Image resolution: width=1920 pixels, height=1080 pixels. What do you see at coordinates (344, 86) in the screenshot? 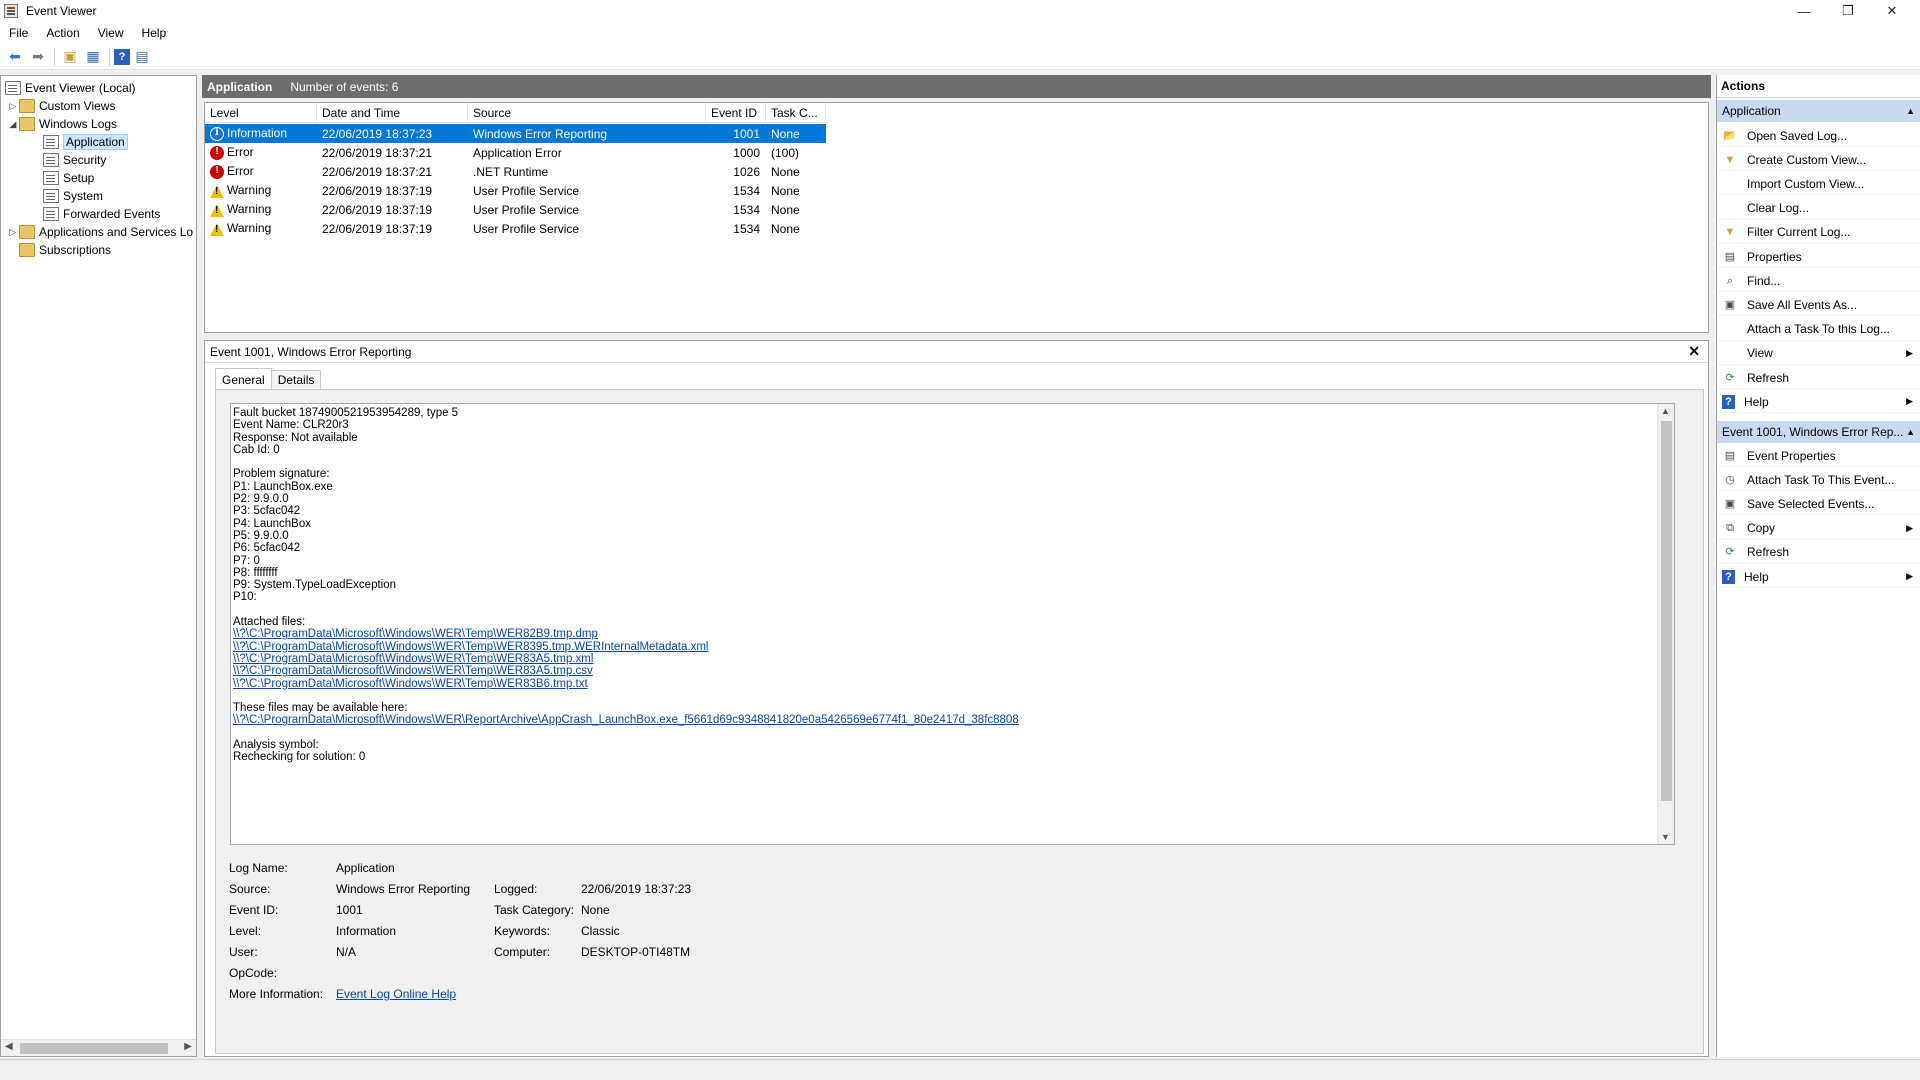
I see `event-count: Number of events: 6` at bounding box center [344, 86].